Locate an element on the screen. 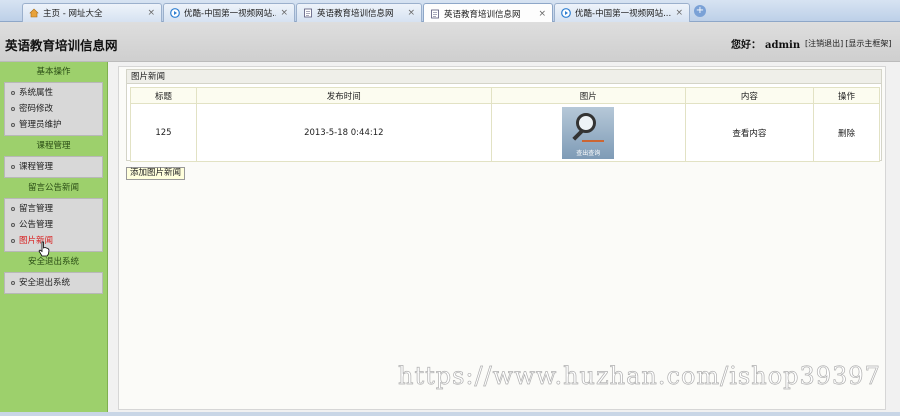  sidebar-section-courses: 课程管理 is located at coordinates (53, 167).